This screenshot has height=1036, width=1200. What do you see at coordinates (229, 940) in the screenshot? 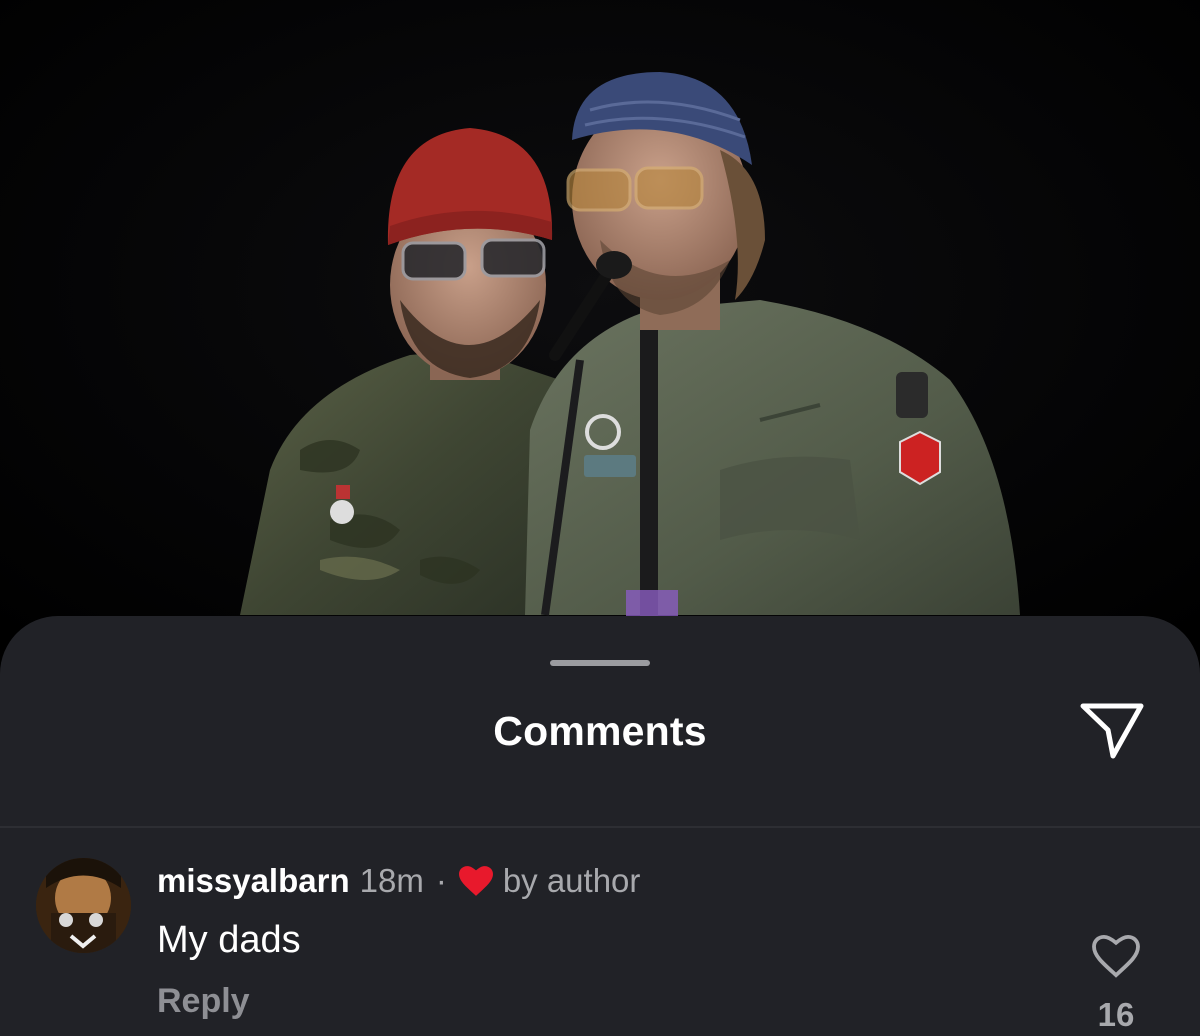
I see `comment-text: My dads` at bounding box center [229, 940].